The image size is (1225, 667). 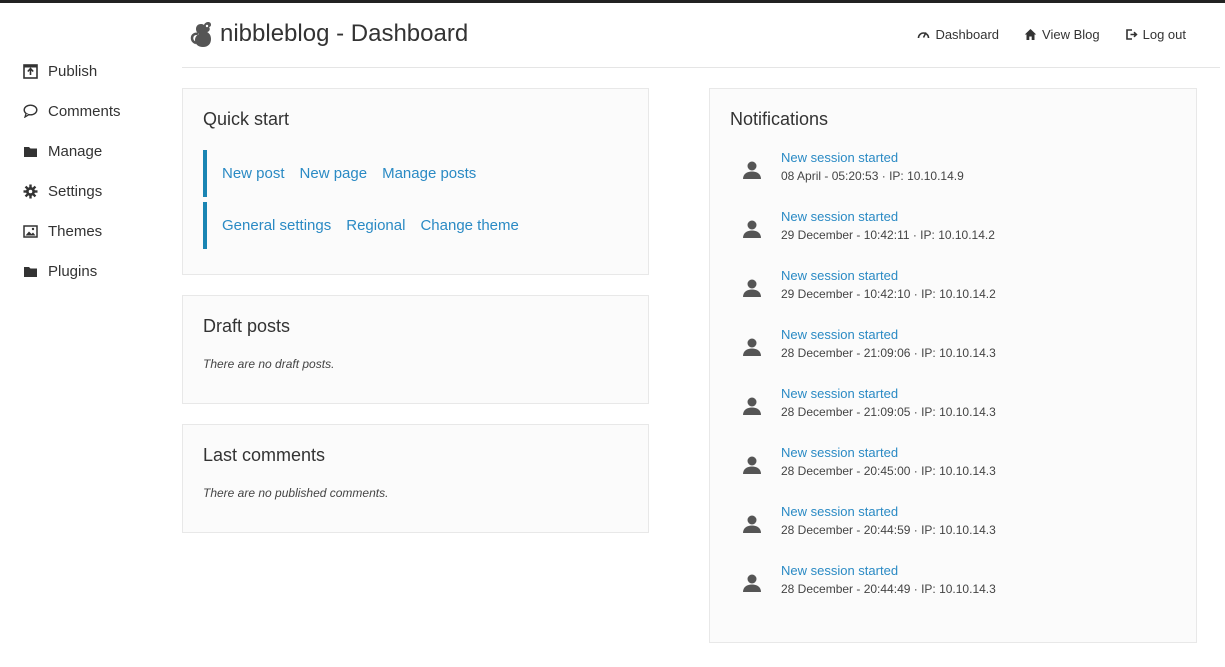 I want to click on sidebar-item-label: Plugins, so click(x=73, y=271).